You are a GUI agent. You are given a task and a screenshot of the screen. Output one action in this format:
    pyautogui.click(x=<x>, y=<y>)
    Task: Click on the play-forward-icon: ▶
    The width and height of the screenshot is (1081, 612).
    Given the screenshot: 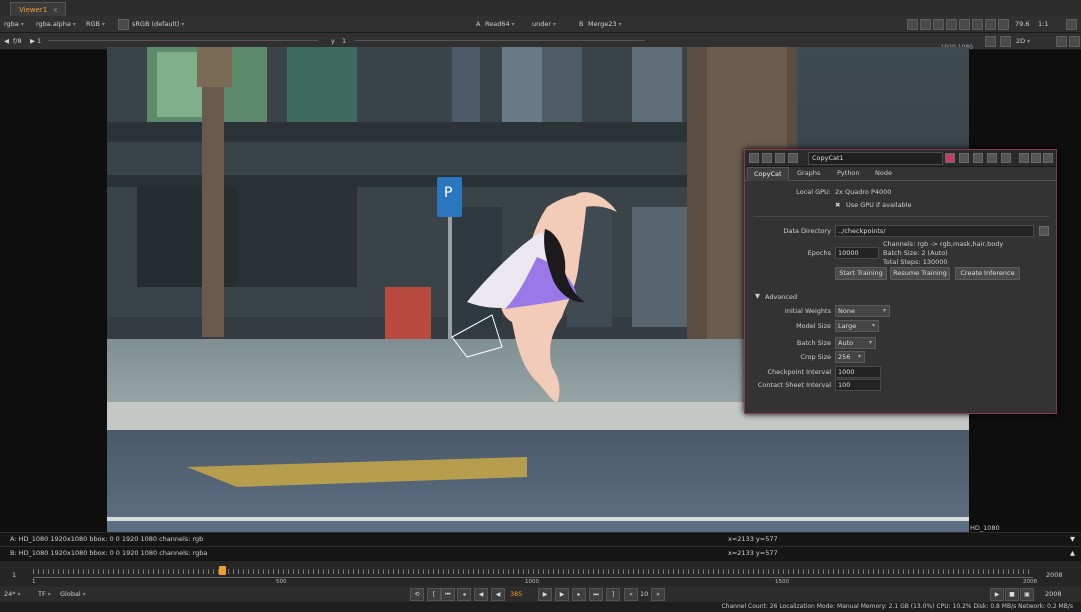 What is the action you would take?
    pyautogui.click(x=545, y=594)
    